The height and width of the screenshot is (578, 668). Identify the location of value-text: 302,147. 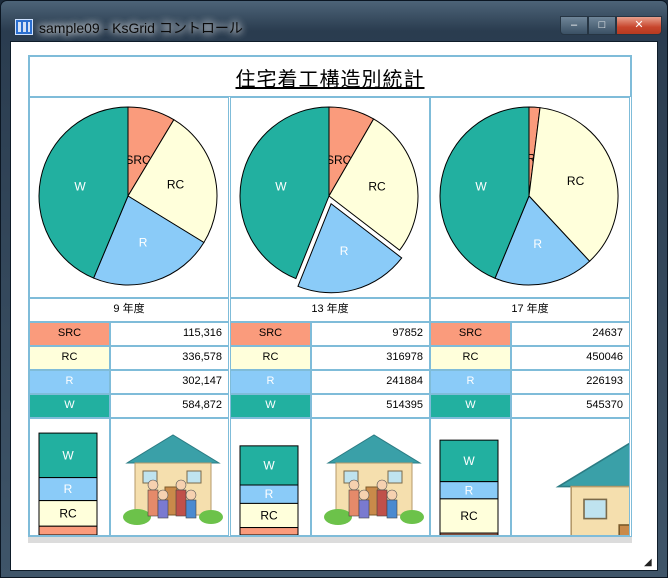
(202, 381).